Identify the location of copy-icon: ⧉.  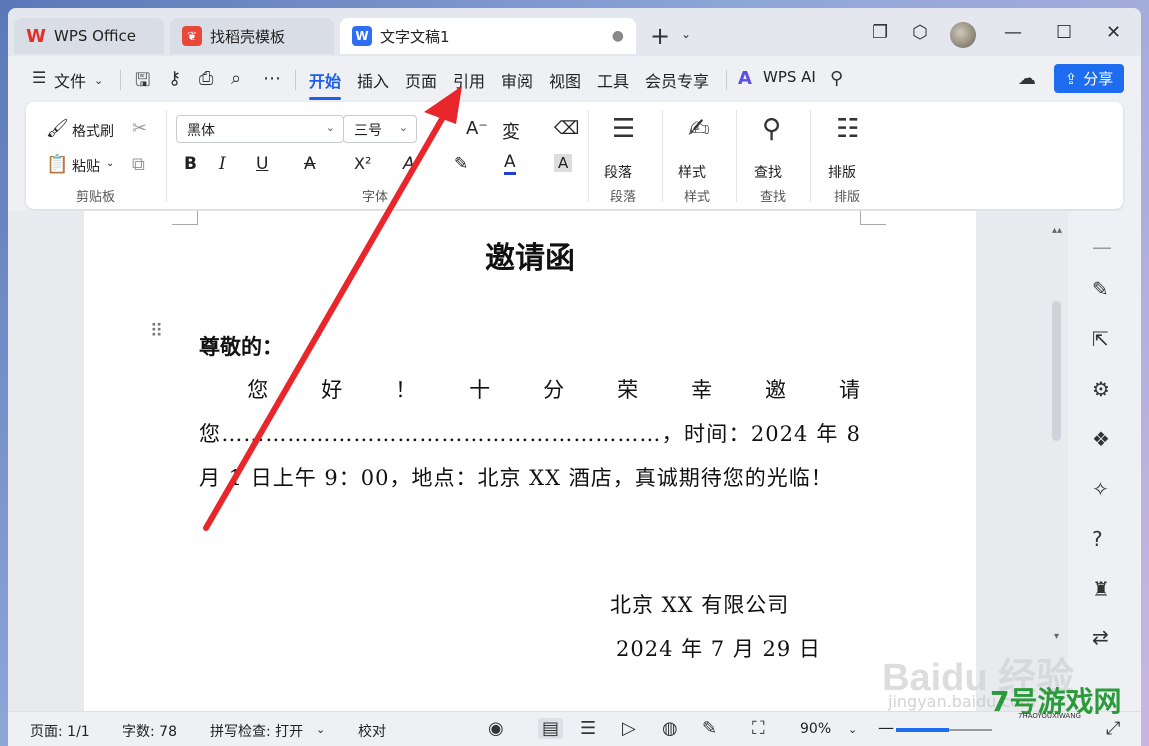
(138, 164).